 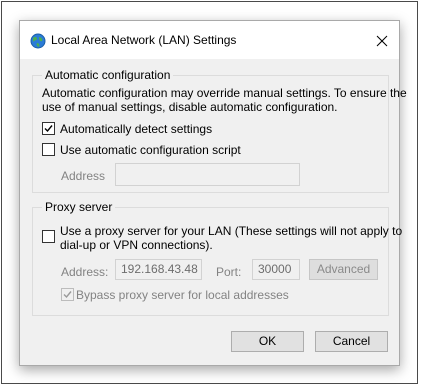 I want to click on ok-button: OK, so click(x=267, y=341).